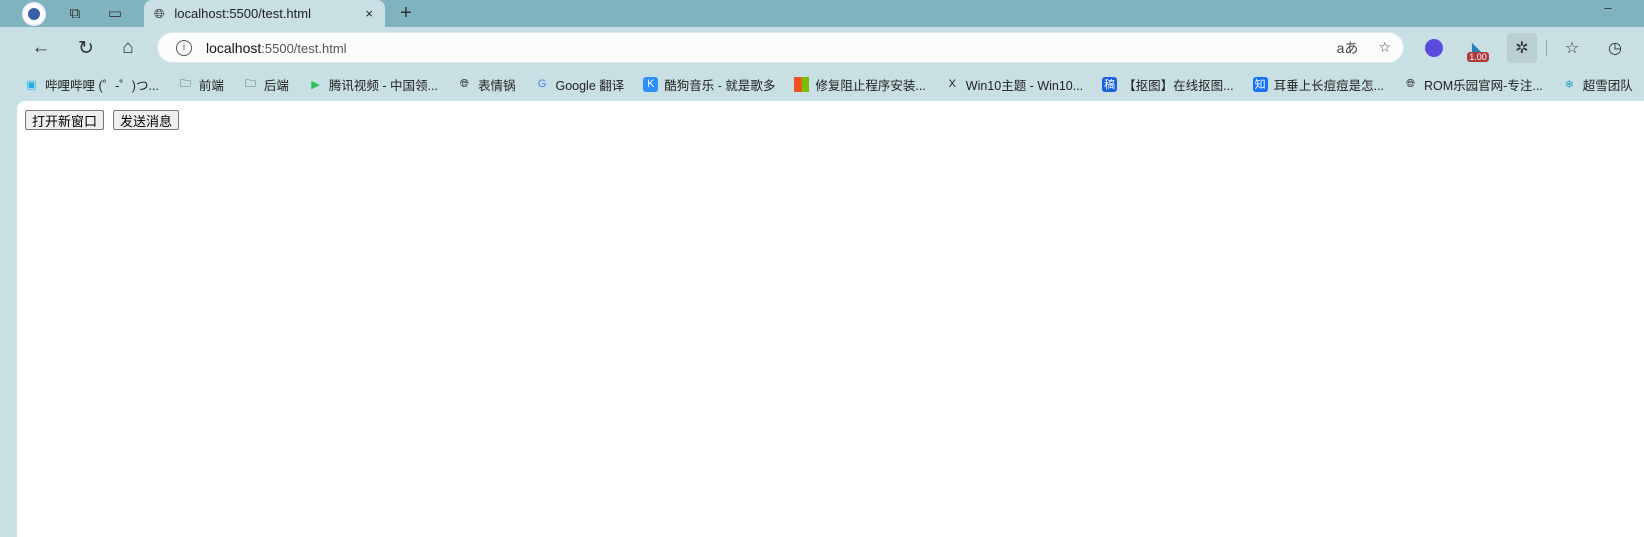 Image resolution: width=1644 pixels, height=537 pixels. What do you see at coordinates (1572, 48) in the screenshot?
I see `favorites-icon: ☆` at bounding box center [1572, 48].